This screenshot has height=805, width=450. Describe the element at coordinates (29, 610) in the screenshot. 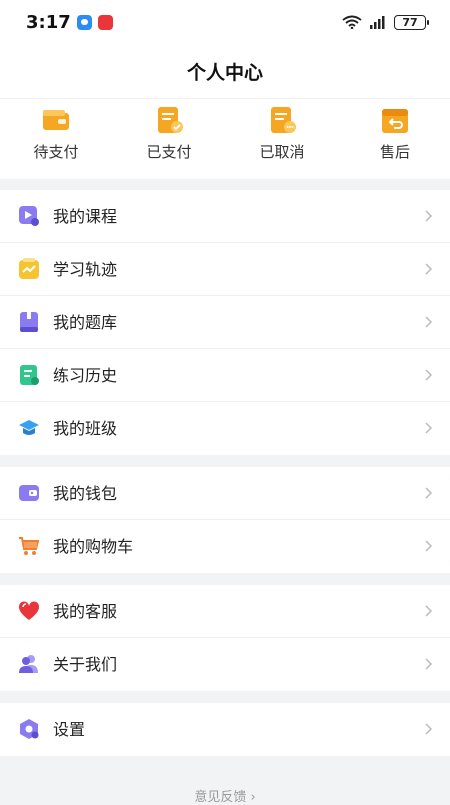

I see `heart-service-icon` at that location.